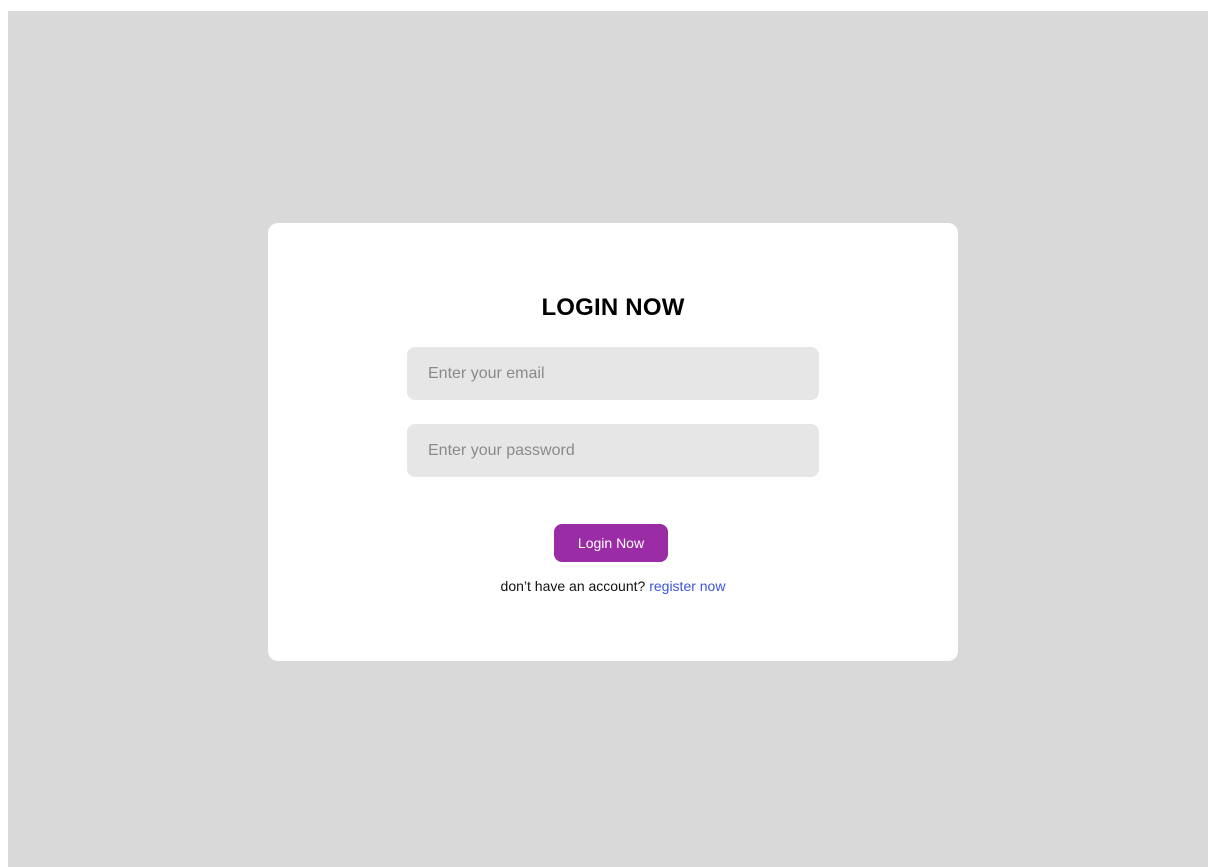 The width and height of the screenshot is (1208, 867). Describe the element at coordinates (613, 450) in the screenshot. I see `password-input` at that location.